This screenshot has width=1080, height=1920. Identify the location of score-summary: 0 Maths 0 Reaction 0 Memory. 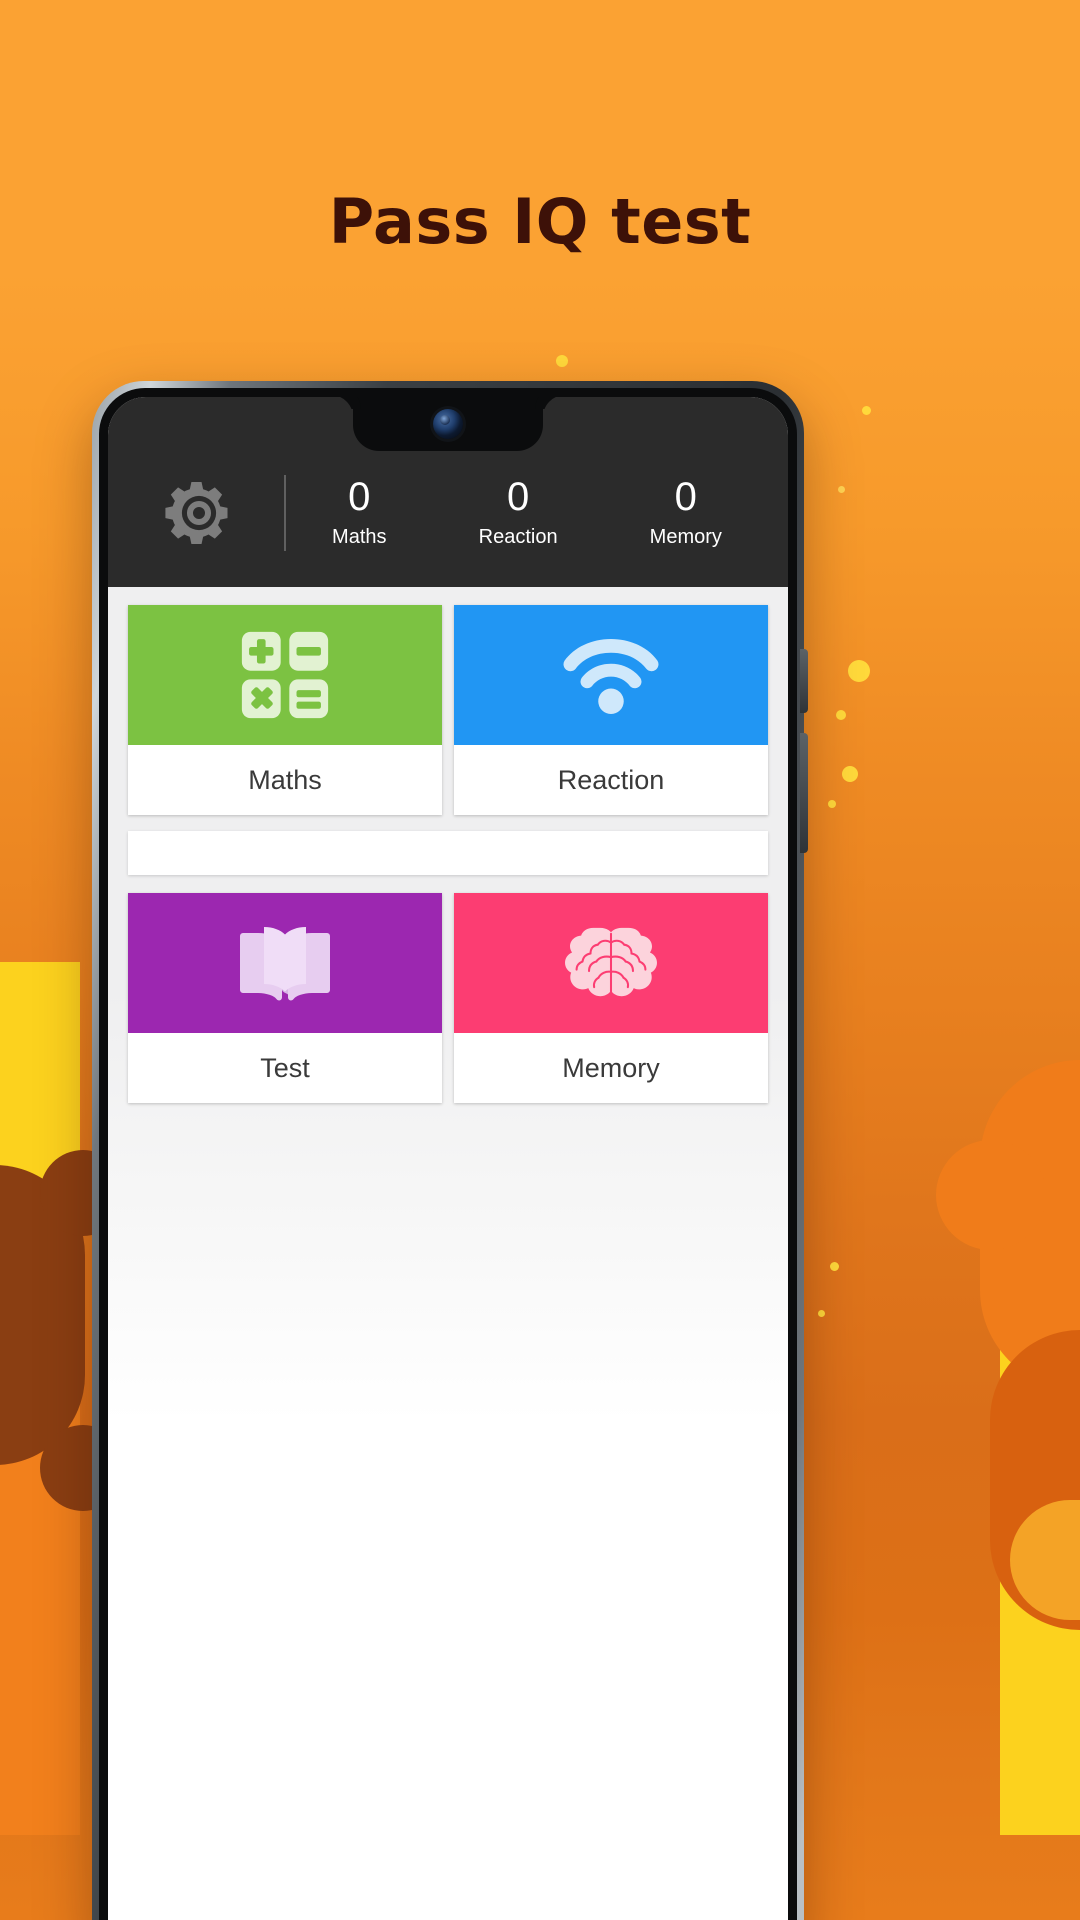
(534, 513).